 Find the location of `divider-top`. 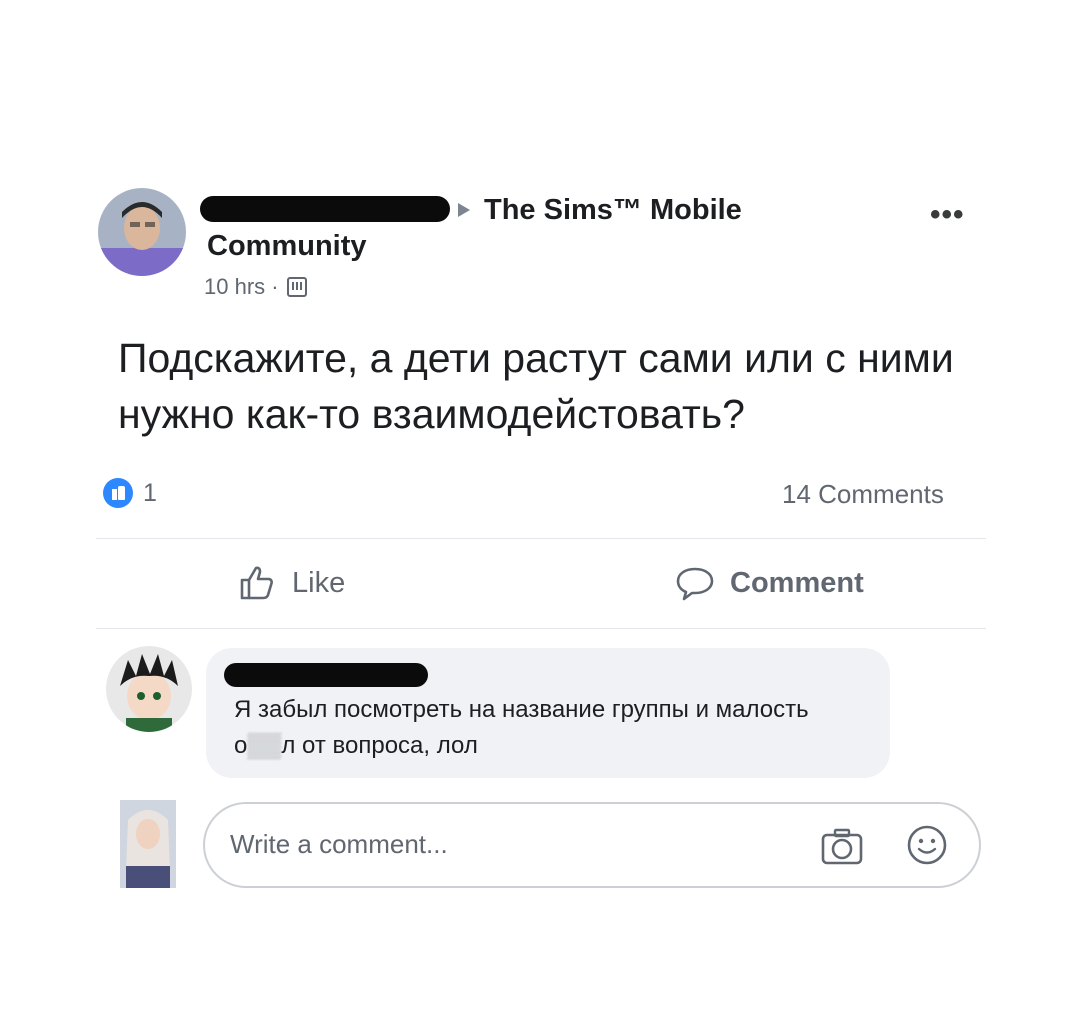

divider-top is located at coordinates (541, 538).